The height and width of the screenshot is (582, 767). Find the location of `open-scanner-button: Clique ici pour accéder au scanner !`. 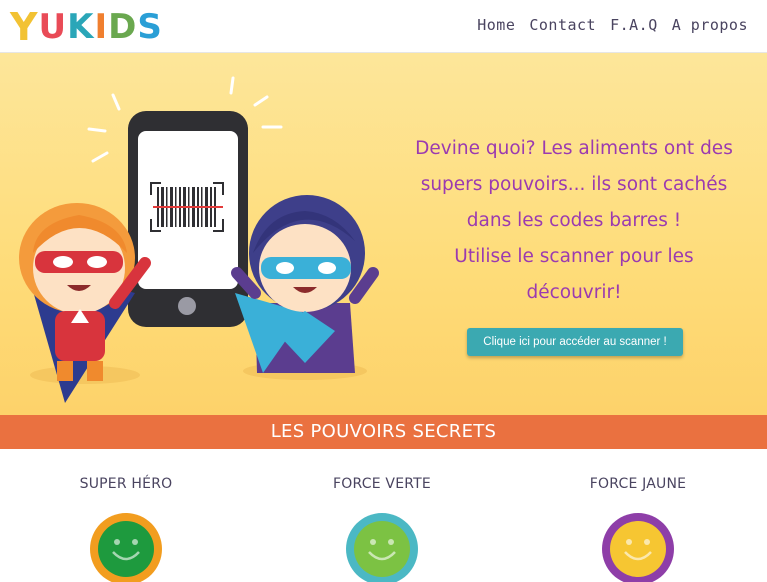

open-scanner-button: Clique ici pour accéder au scanner ! is located at coordinates (575, 342).